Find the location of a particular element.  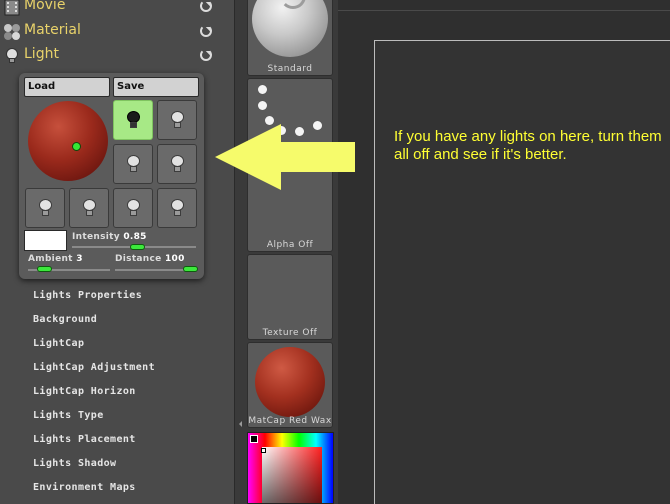

standard-material-ball is located at coordinates (290, 28).